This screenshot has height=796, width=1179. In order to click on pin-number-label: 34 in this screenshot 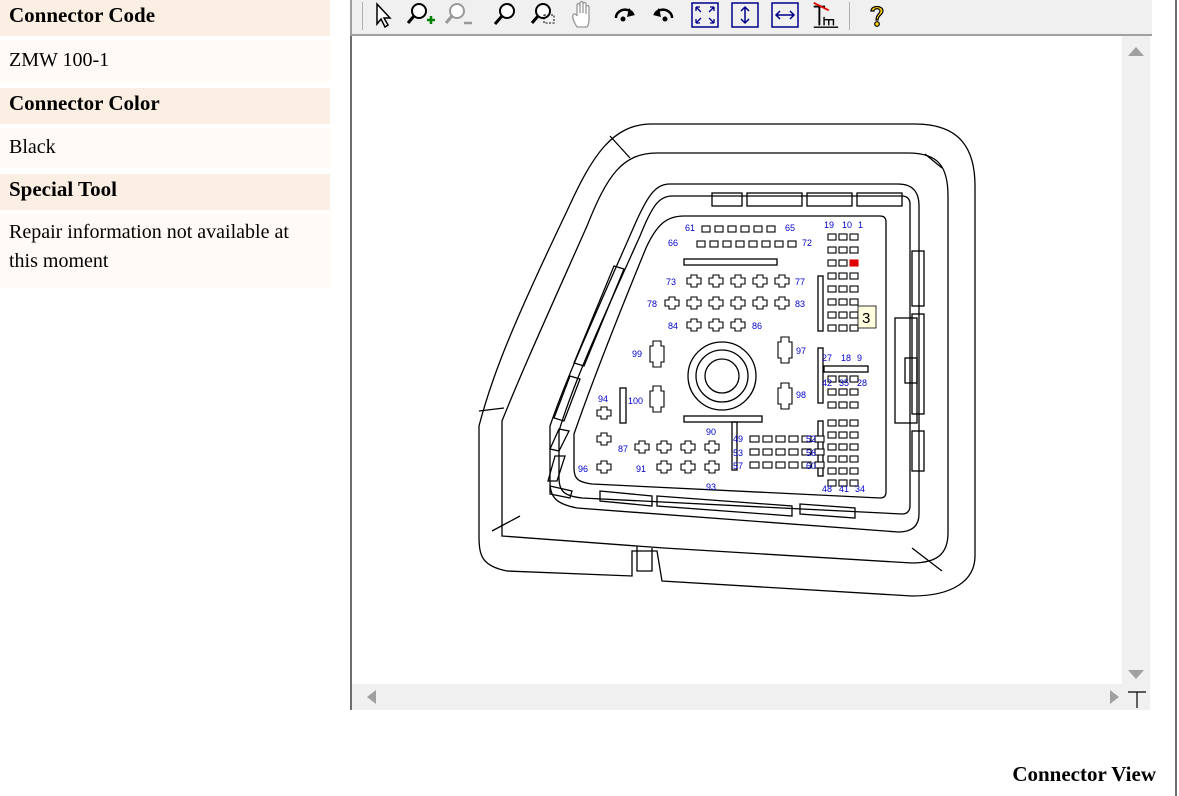, I will do `click(860, 489)`.